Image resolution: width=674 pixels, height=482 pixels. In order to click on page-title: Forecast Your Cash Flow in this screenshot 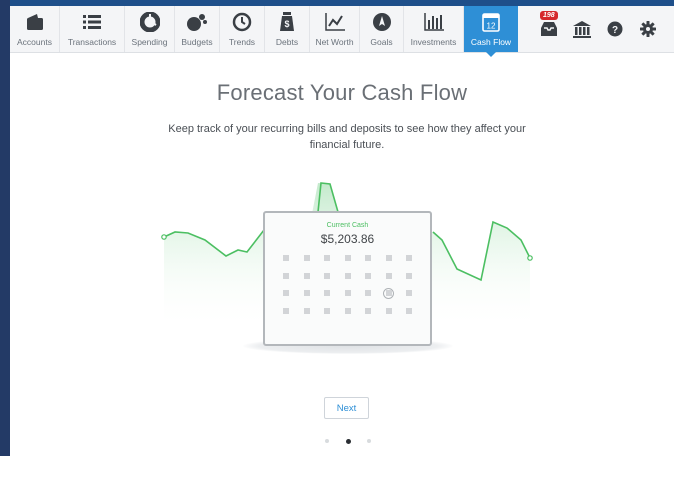, I will do `click(342, 92)`.